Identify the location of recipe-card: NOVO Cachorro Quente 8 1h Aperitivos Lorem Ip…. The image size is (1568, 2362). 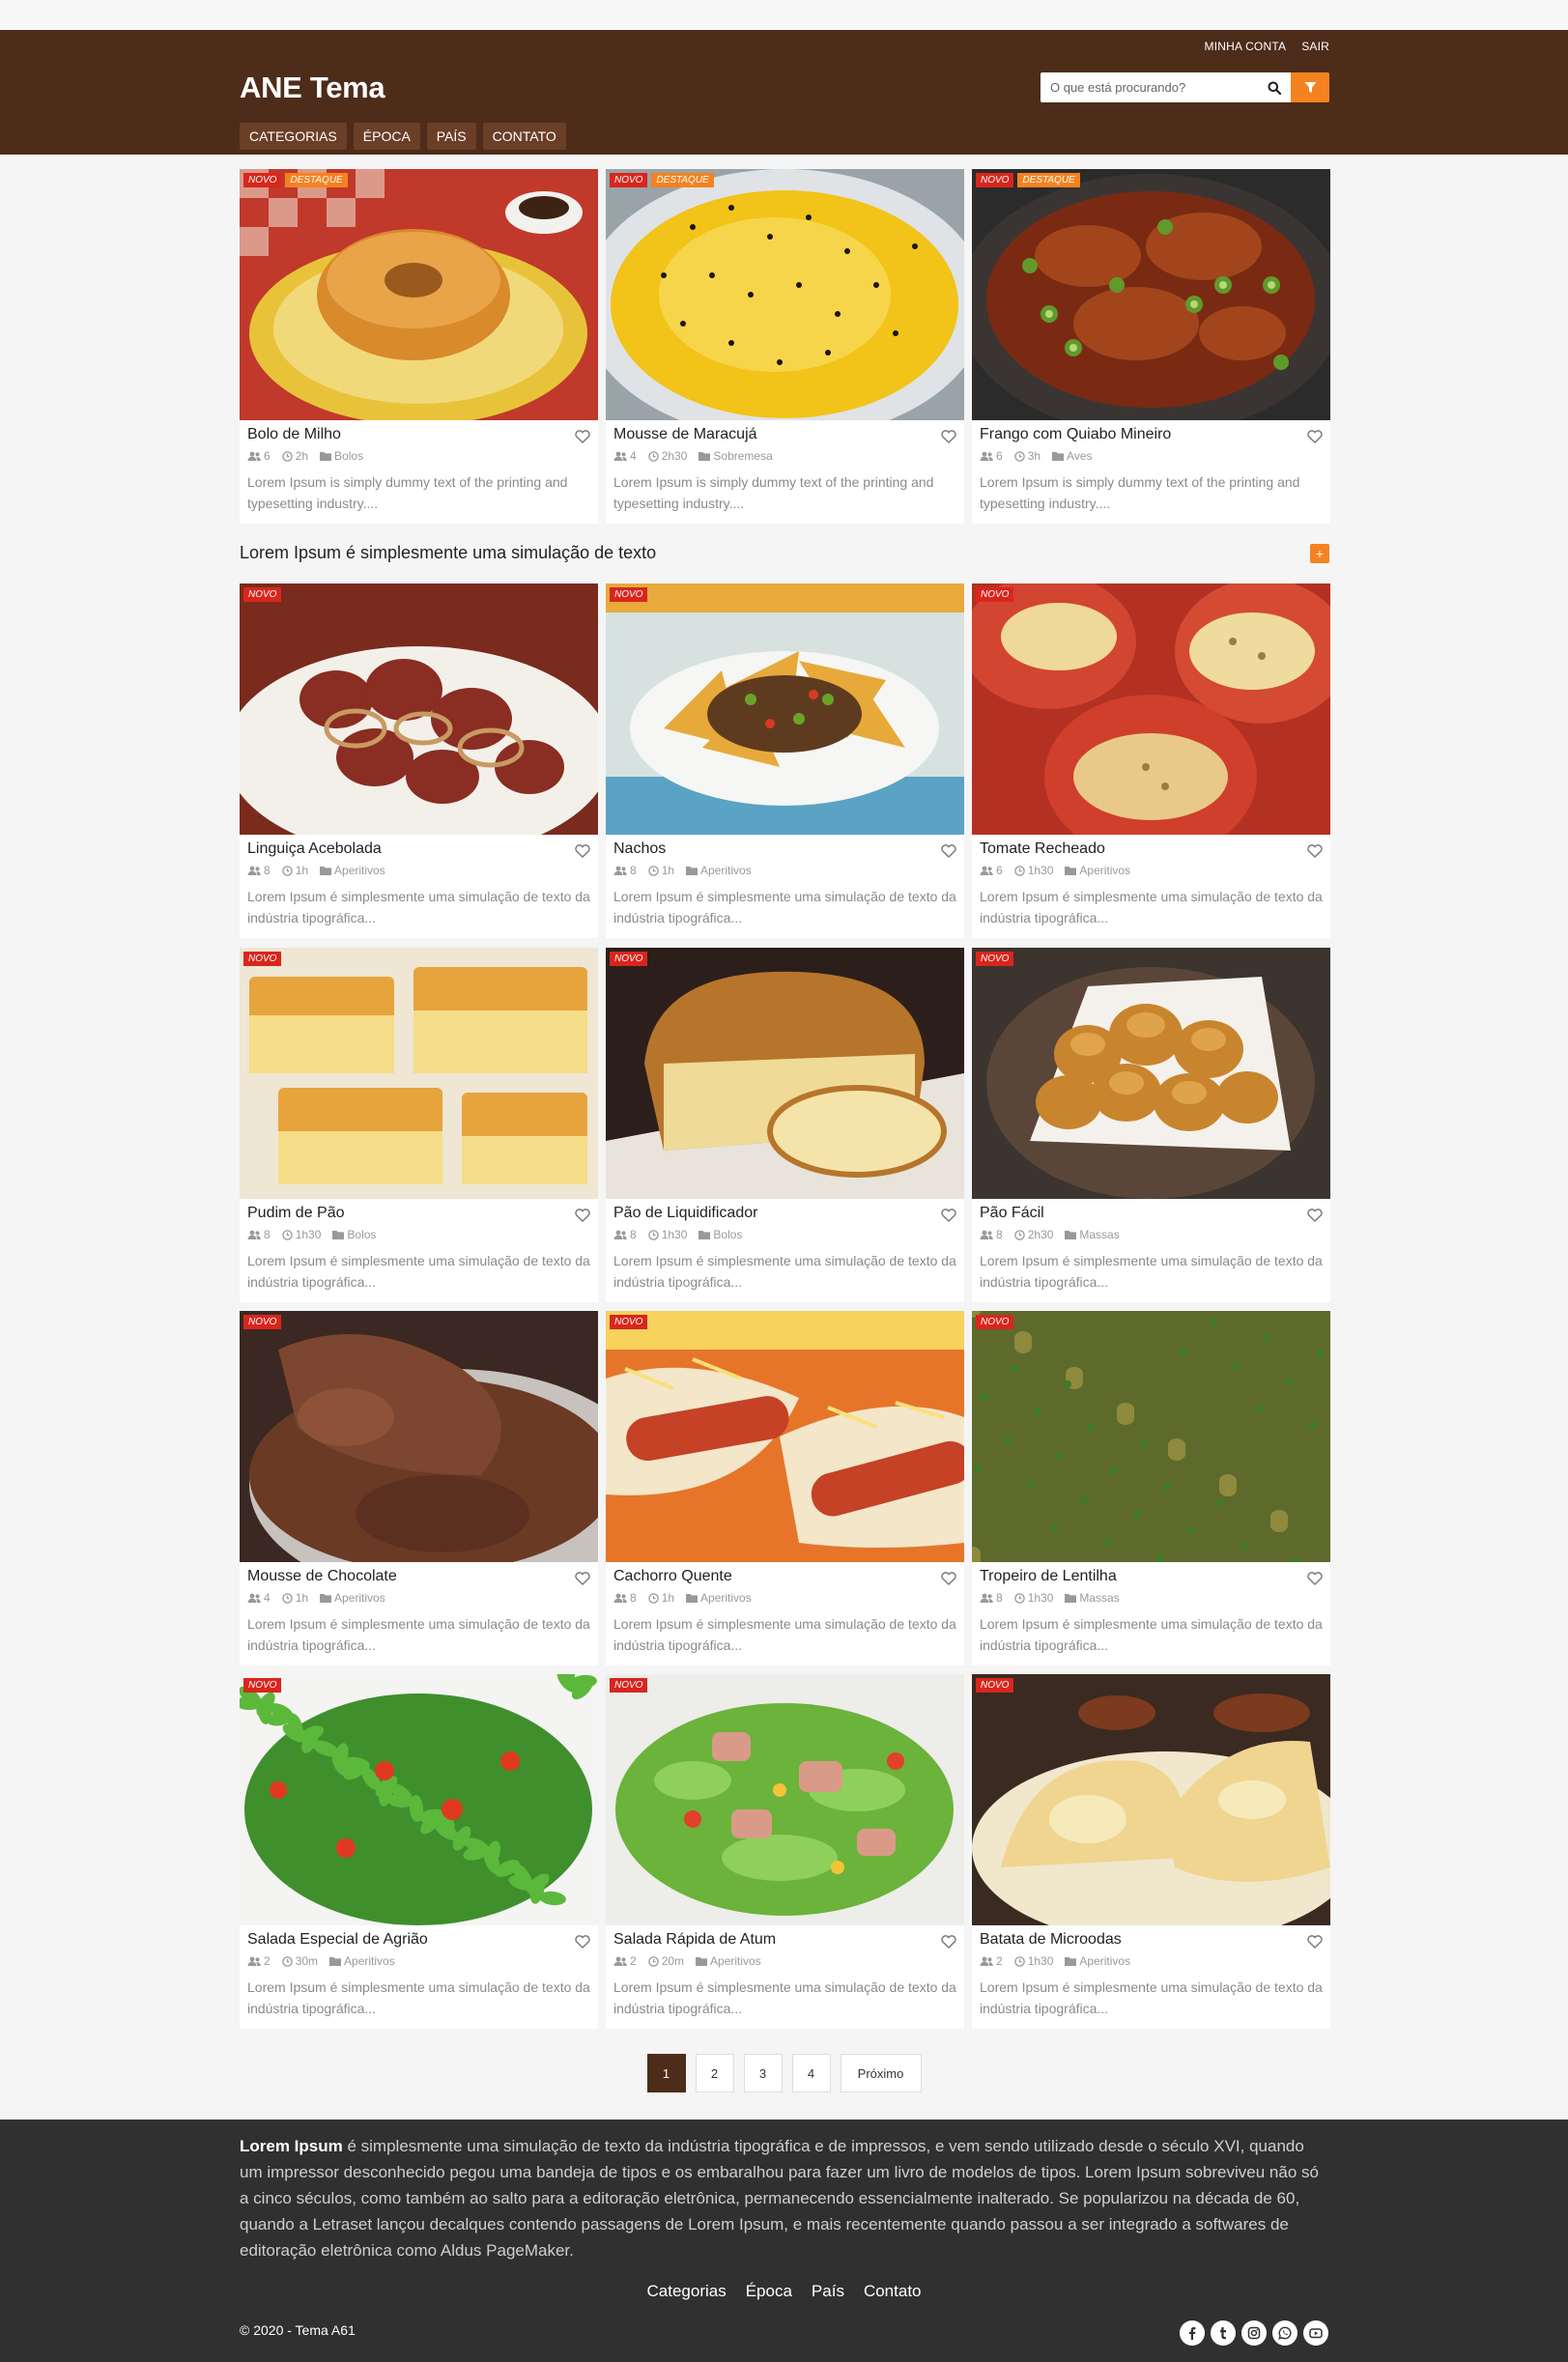
(785, 1488).